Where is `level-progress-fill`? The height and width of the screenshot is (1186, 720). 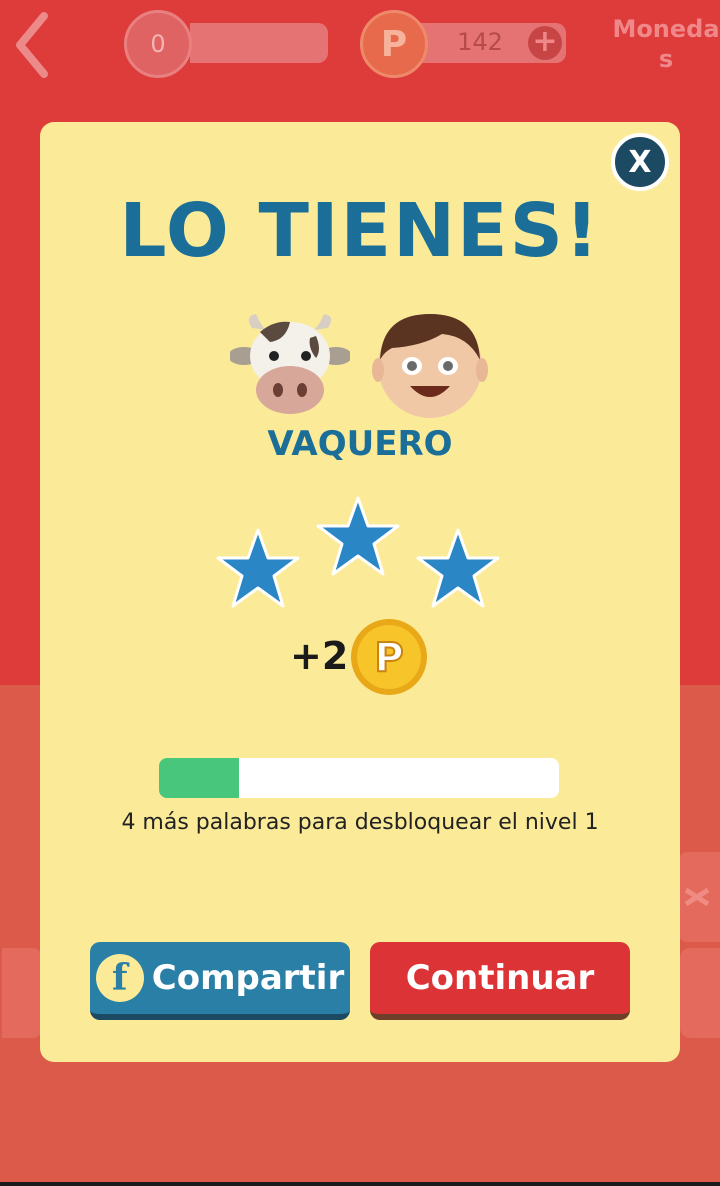 level-progress-fill is located at coordinates (199, 778).